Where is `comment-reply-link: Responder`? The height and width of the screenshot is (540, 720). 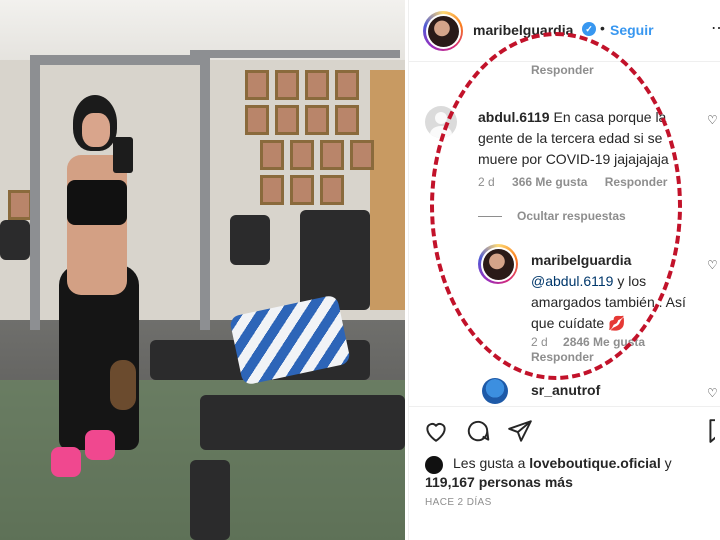
comment-reply-link: Responder is located at coordinates (636, 182).